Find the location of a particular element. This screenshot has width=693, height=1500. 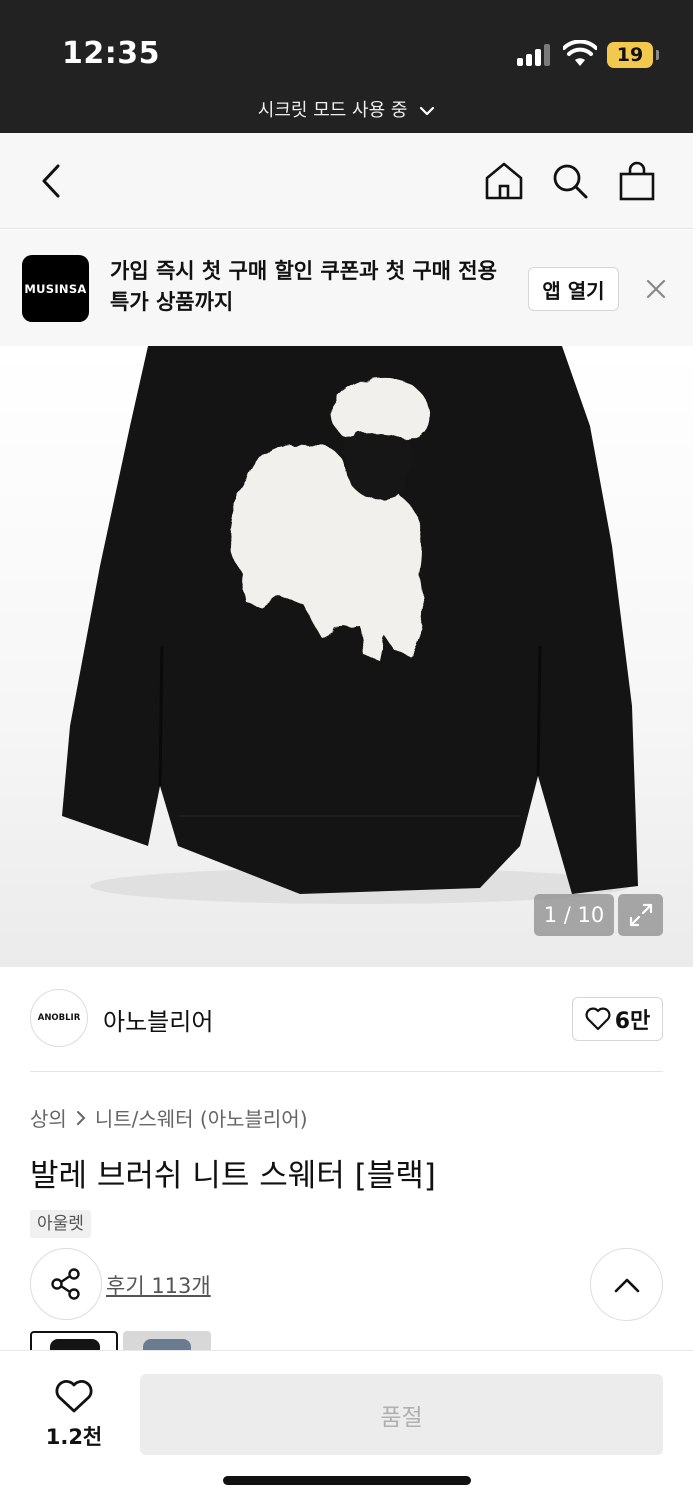

search-icon is located at coordinates (570, 181).